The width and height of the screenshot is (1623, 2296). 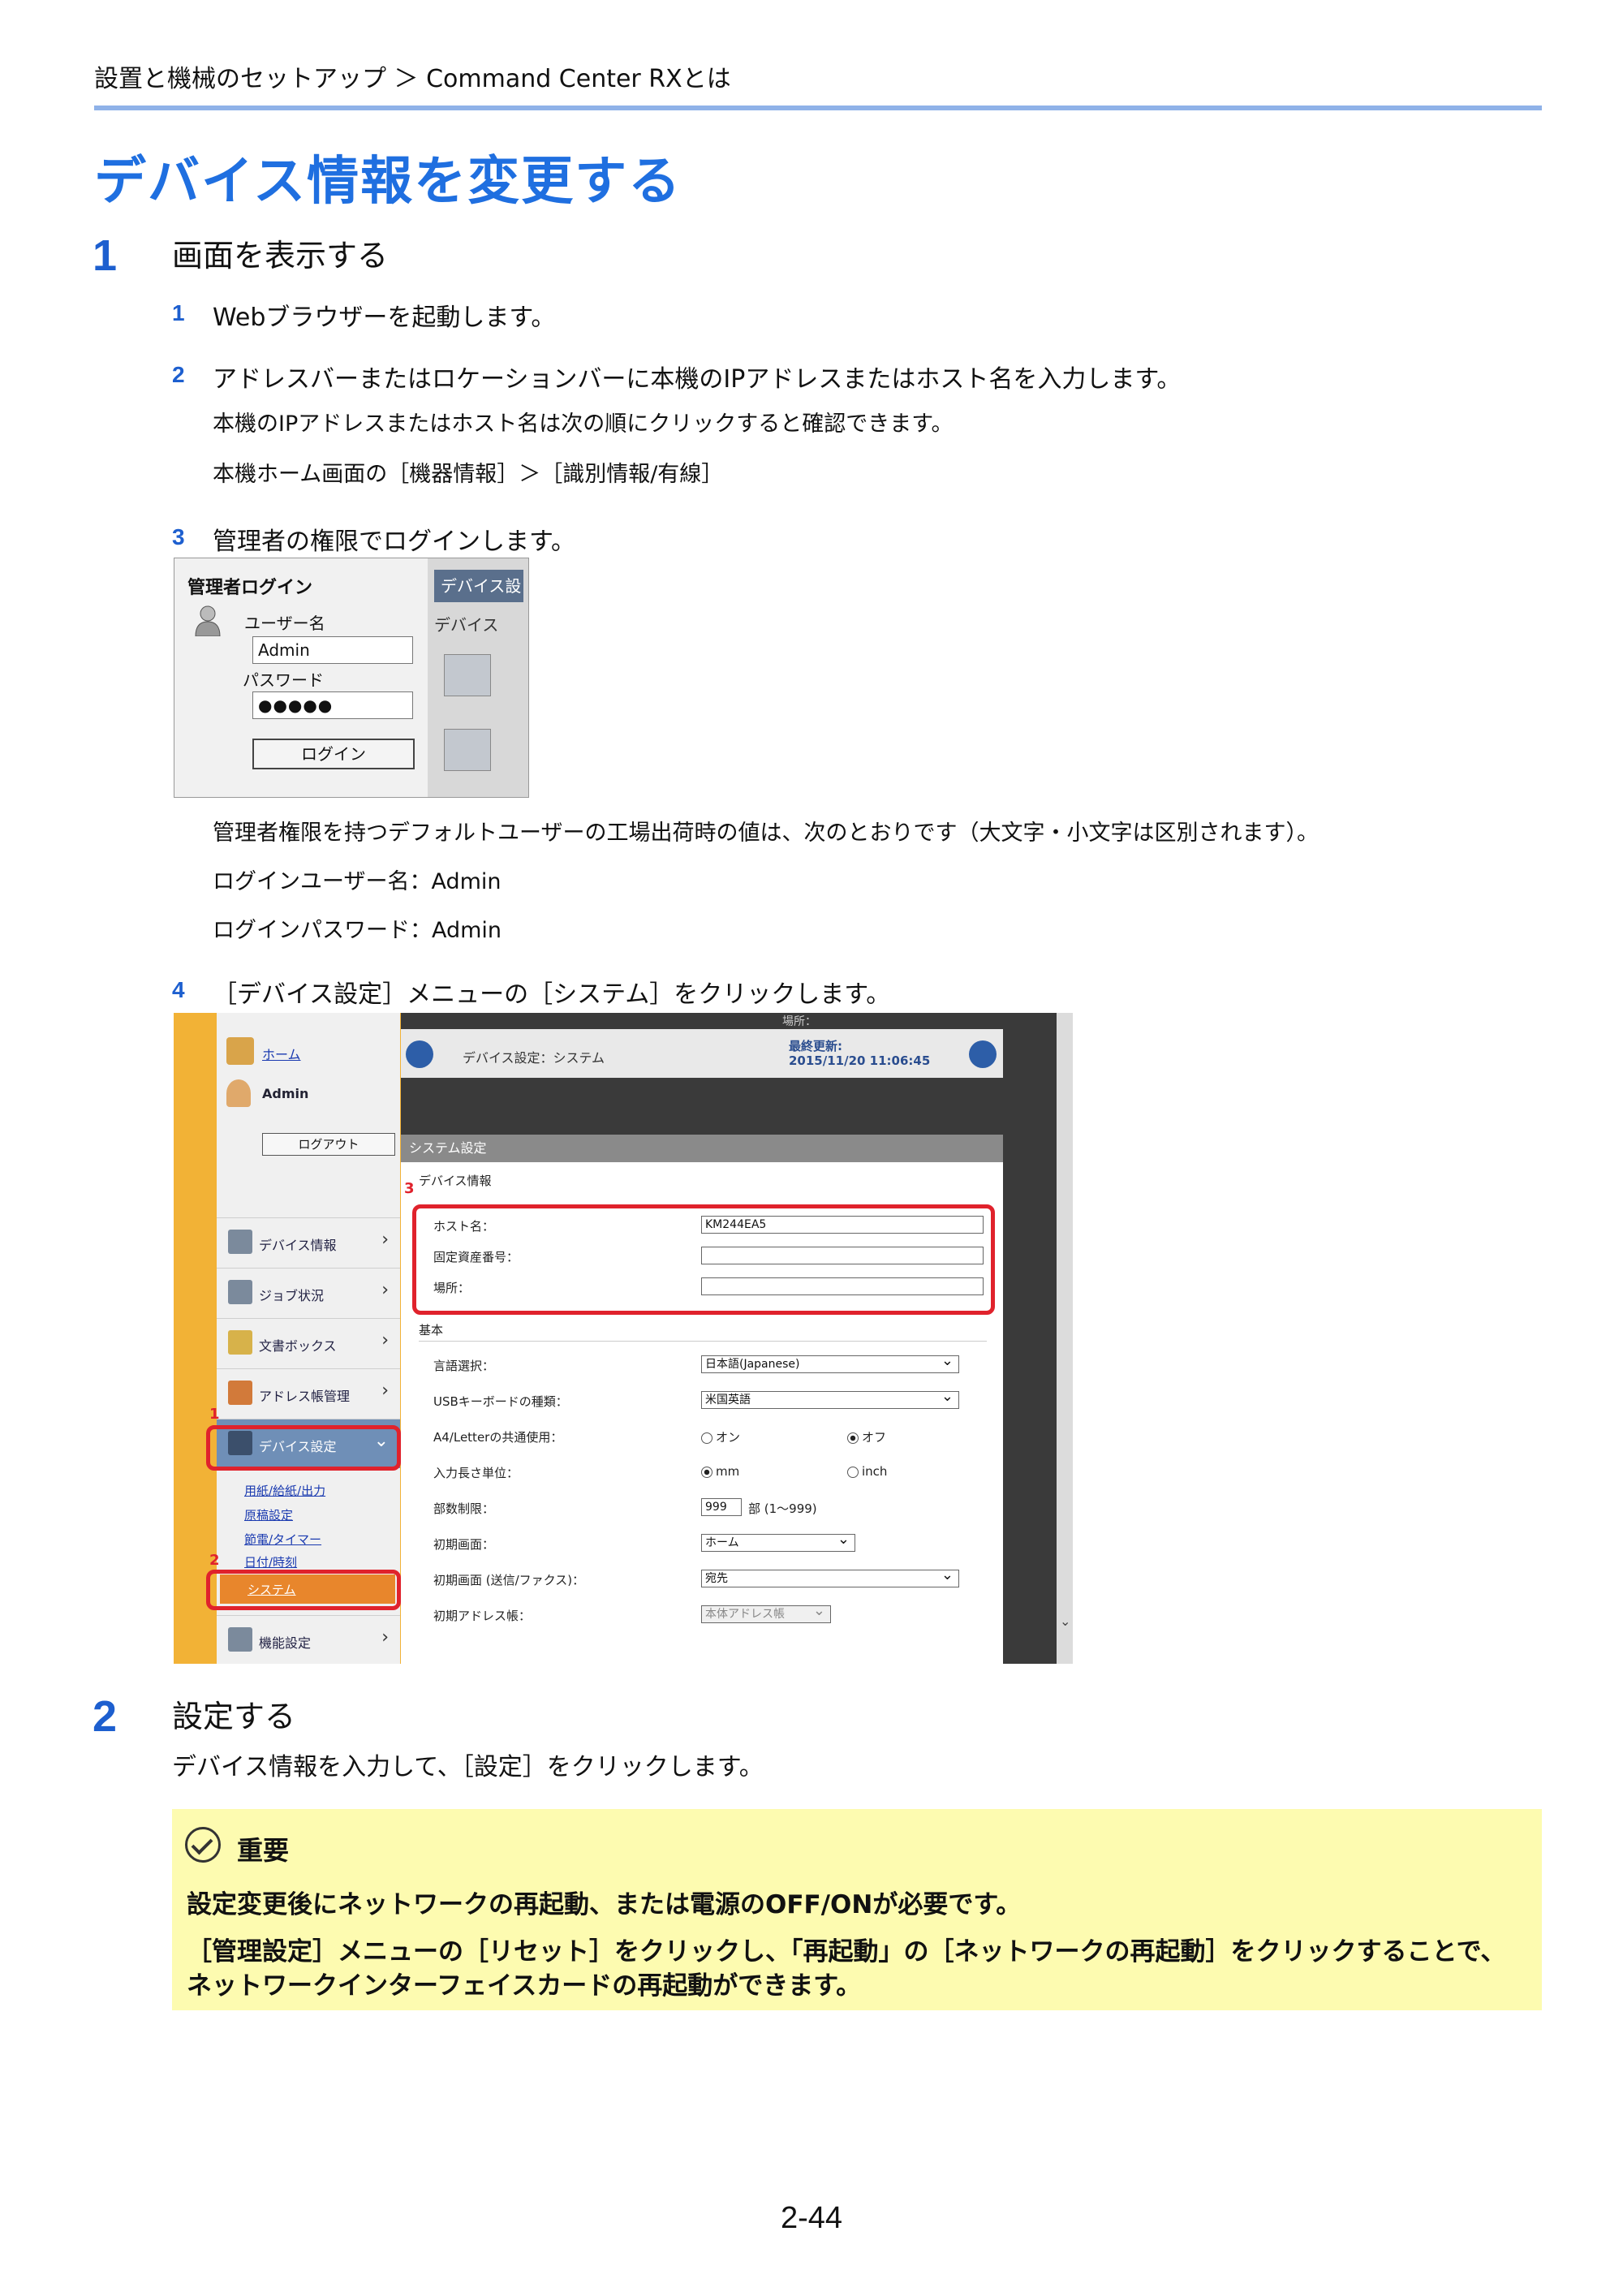 I want to click on function-settings-icon, so click(x=240, y=1640).